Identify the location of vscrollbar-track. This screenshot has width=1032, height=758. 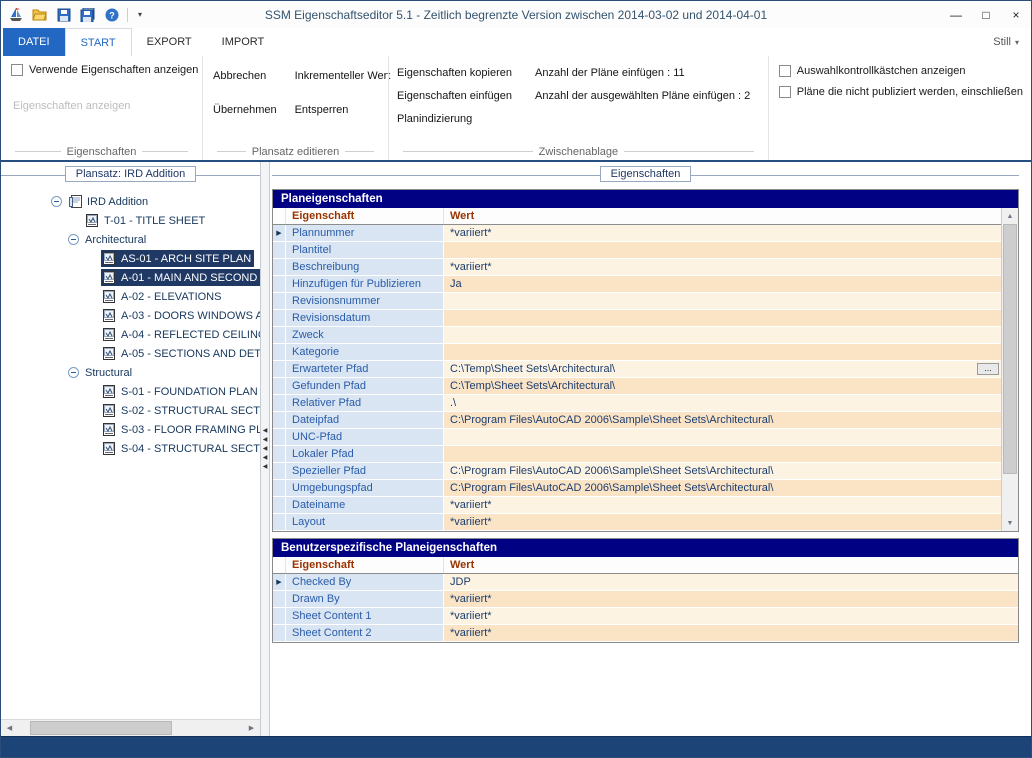
(1010, 369).